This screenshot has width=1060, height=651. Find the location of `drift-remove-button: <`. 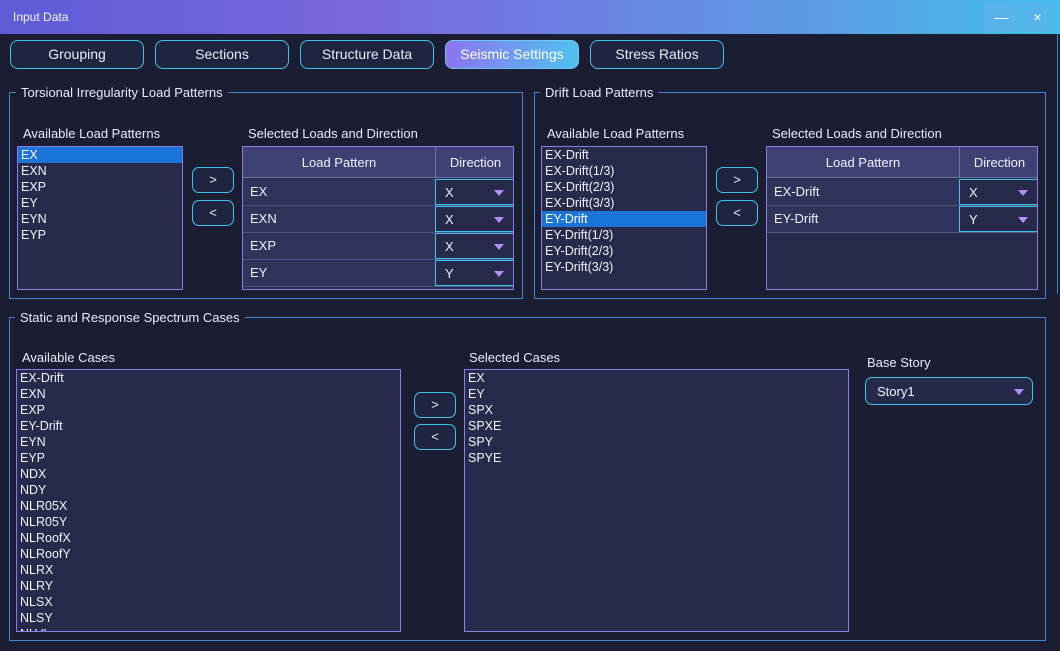

drift-remove-button: < is located at coordinates (737, 213).